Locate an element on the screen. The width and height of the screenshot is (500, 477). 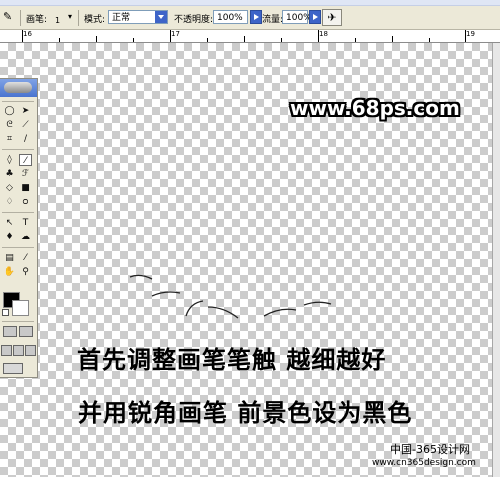
site-credit-name: 中国-365设计网 is located at coordinates (430, 449).